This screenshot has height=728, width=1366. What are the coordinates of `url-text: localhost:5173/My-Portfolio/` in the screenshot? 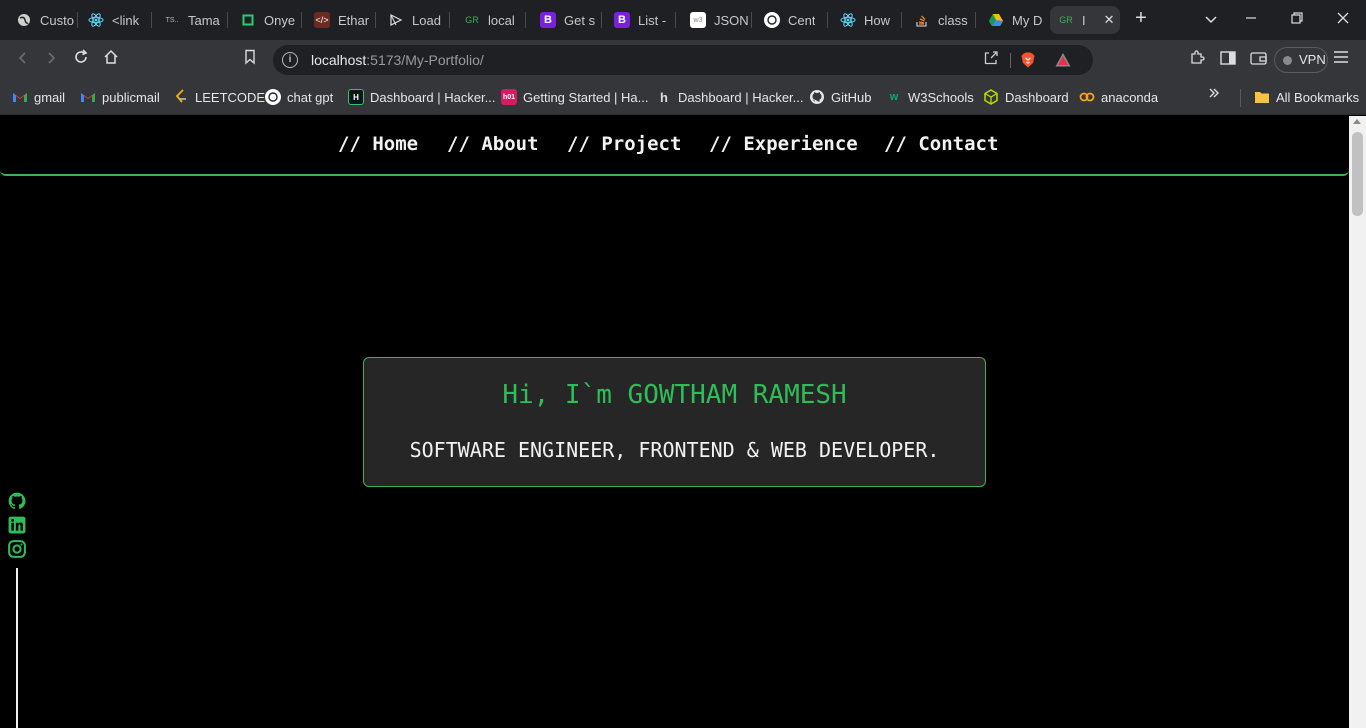 It's located at (397, 60).